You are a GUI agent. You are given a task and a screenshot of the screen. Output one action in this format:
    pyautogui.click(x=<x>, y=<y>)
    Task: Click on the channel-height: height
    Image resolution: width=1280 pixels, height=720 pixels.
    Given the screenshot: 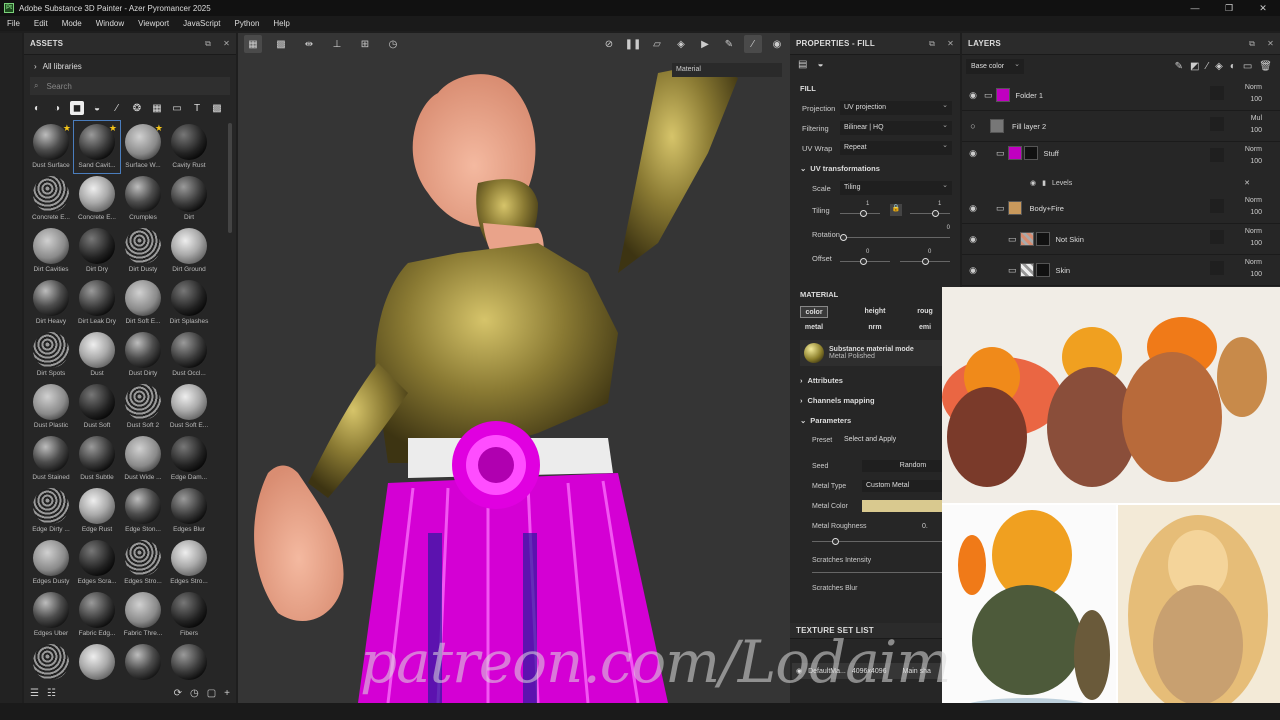 What is the action you would take?
    pyautogui.click(x=875, y=312)
    